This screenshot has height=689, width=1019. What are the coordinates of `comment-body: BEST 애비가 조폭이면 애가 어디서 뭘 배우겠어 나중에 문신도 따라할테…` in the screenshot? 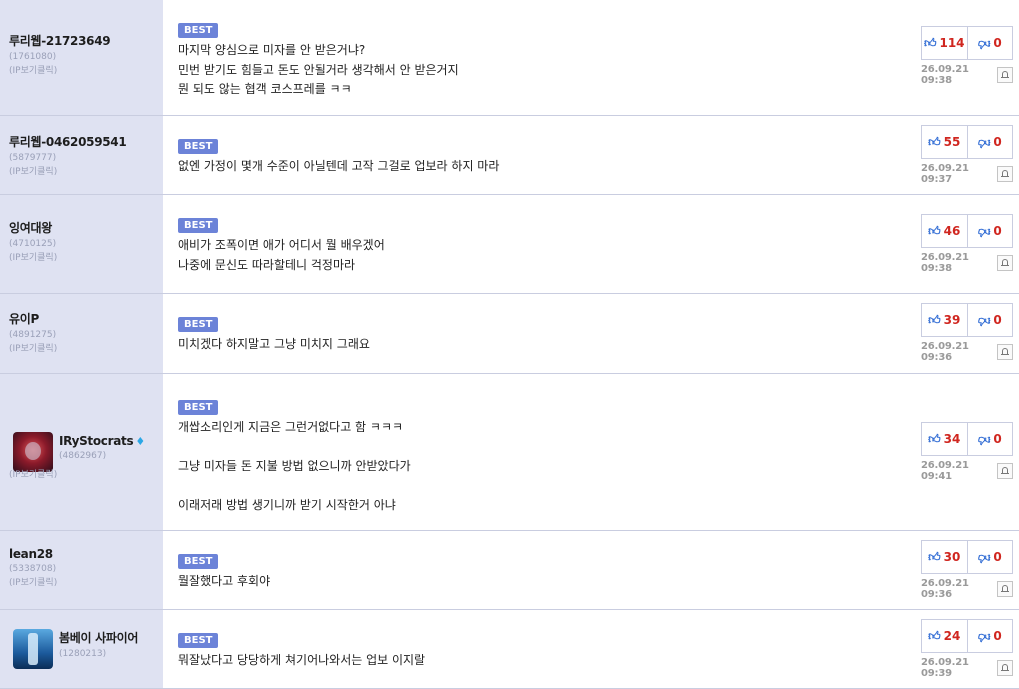 It's located at (591, 244).